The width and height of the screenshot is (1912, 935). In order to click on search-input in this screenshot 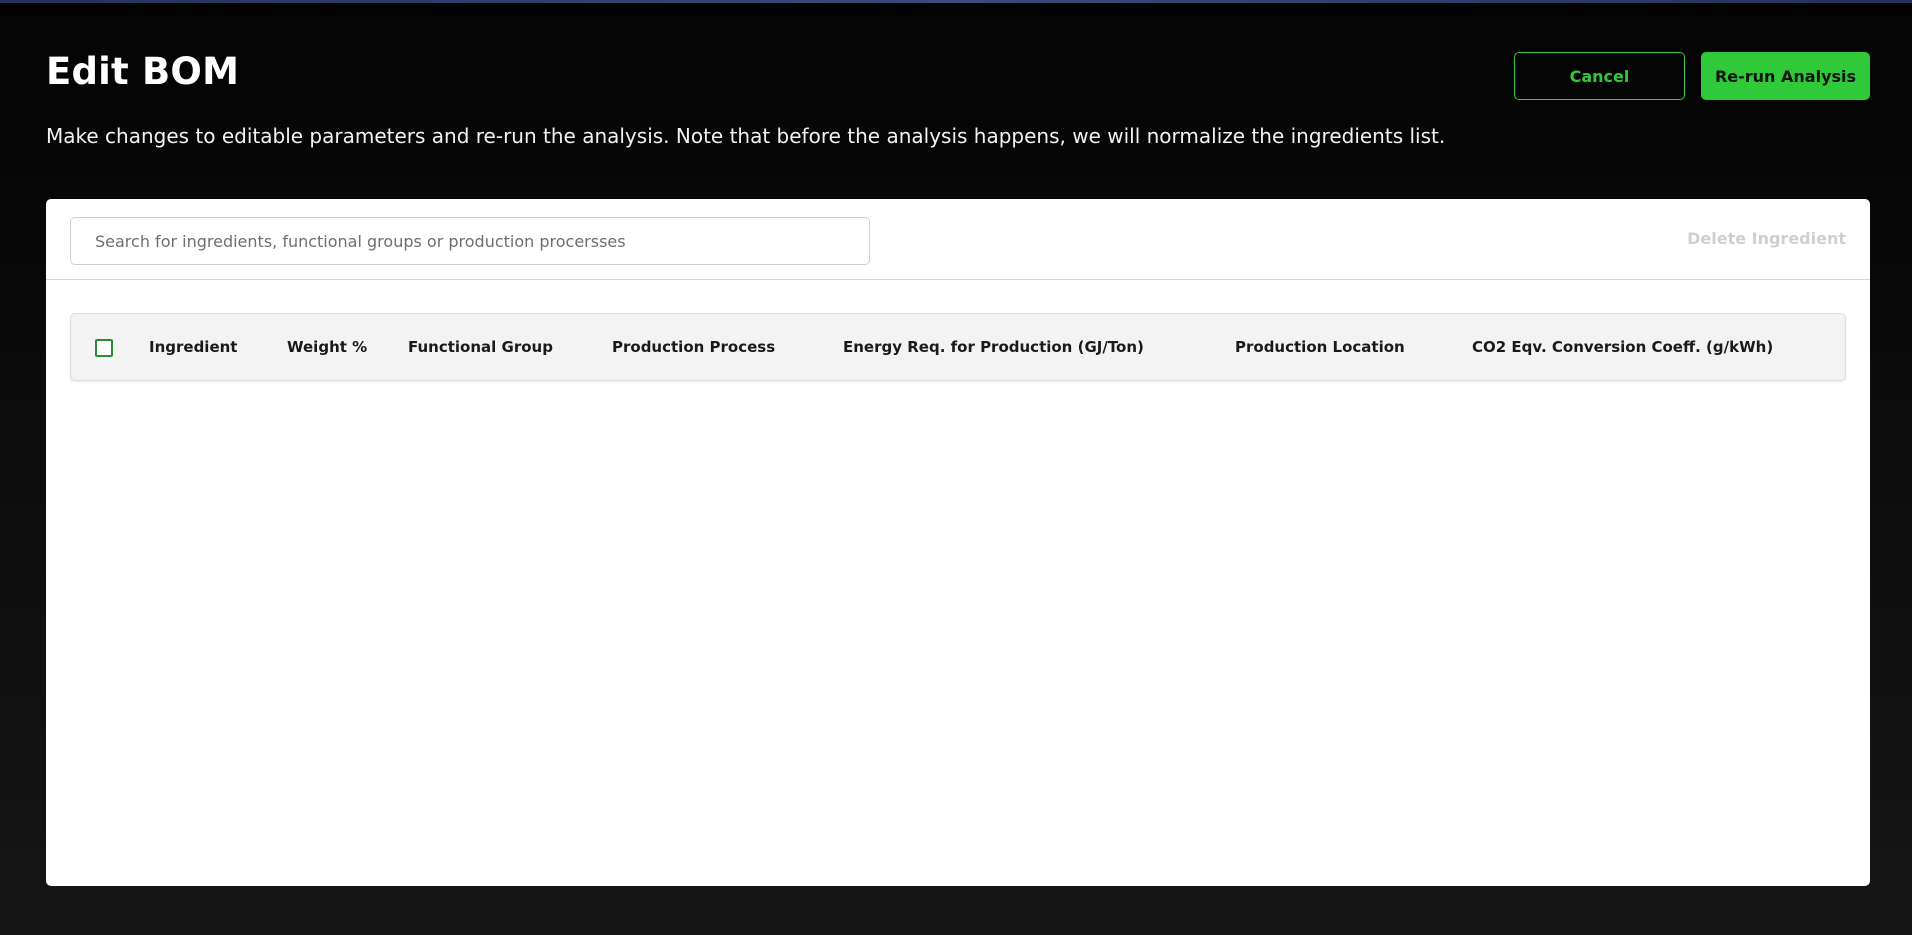, I will do `click(470, 241)`.